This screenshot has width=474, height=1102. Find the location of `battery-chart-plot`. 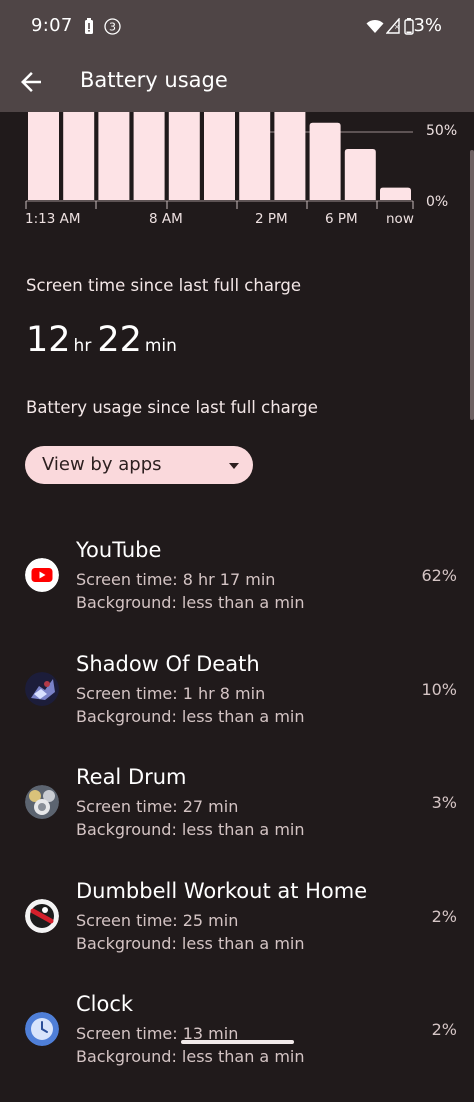

battery-chart-plot is located at coordinates (219, 160).